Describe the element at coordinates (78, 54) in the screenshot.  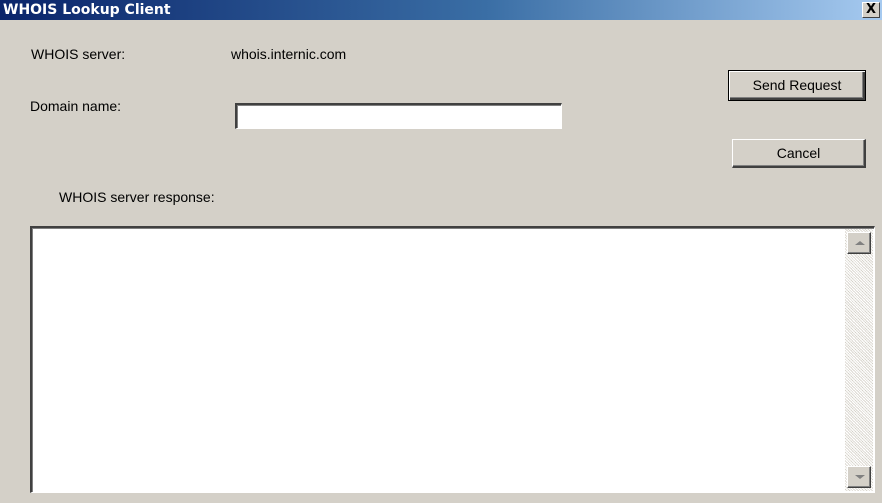
I see `whois-server-label: WHOIS server:` at that location.